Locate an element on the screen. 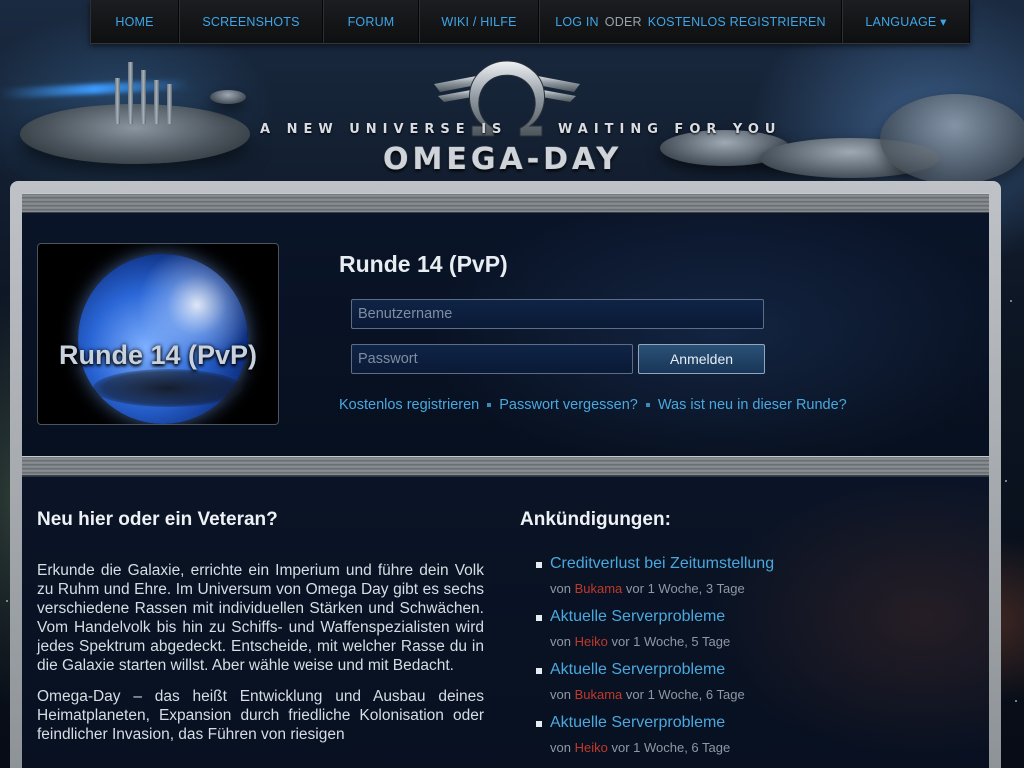 Image resolution: width=1024 pixels, height=768 pixels. whats-new-link: Was ist neu in dieser Runde? is located at coordinates (752, 405).